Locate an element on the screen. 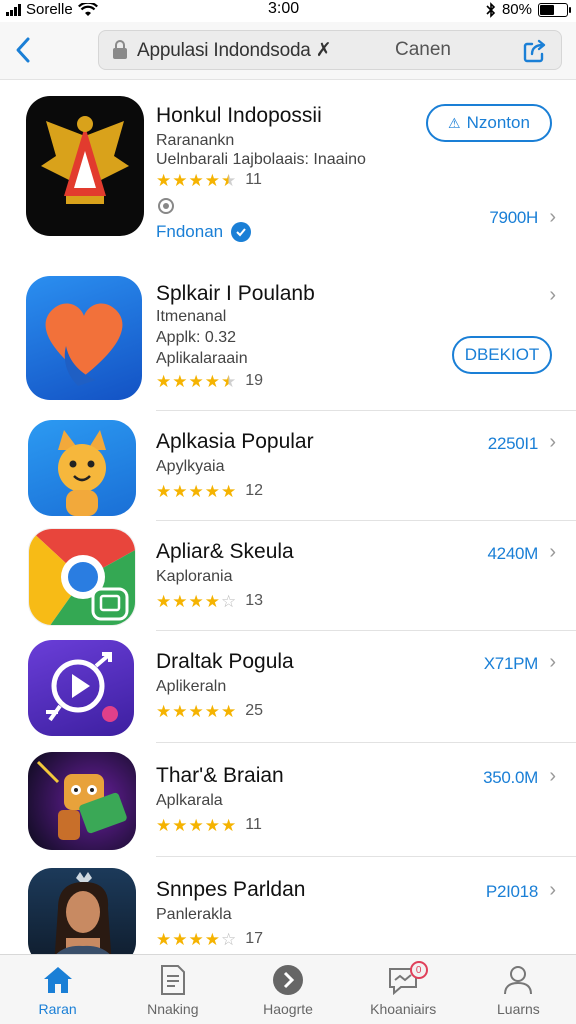  rating-count: 25 is located at coordinates (254, 710).